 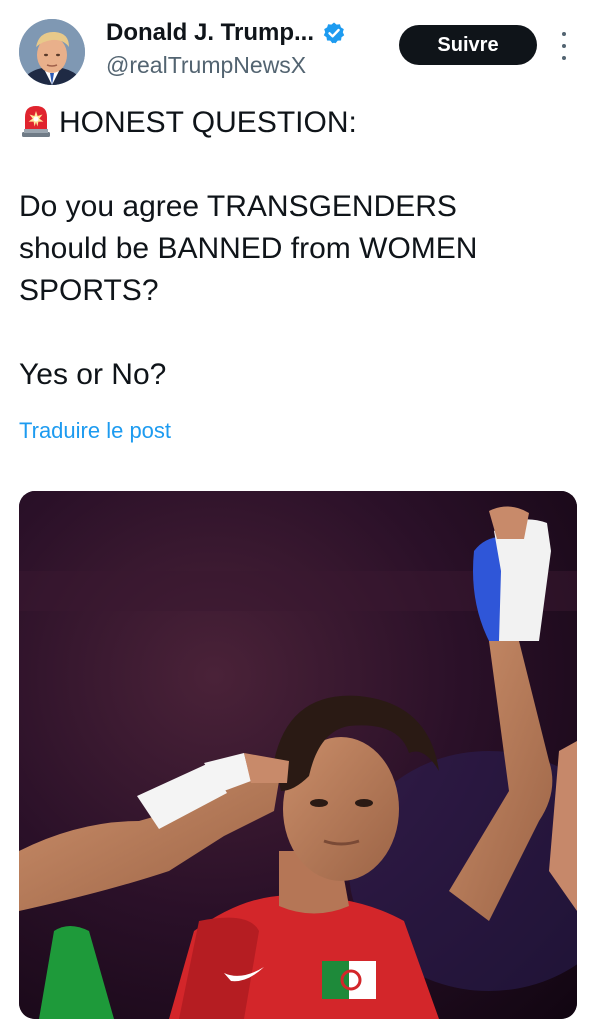 What do you see at coordinates (564, 46) in the screenshot?
I see `more-options-icon` at bounding box center [564, 46].